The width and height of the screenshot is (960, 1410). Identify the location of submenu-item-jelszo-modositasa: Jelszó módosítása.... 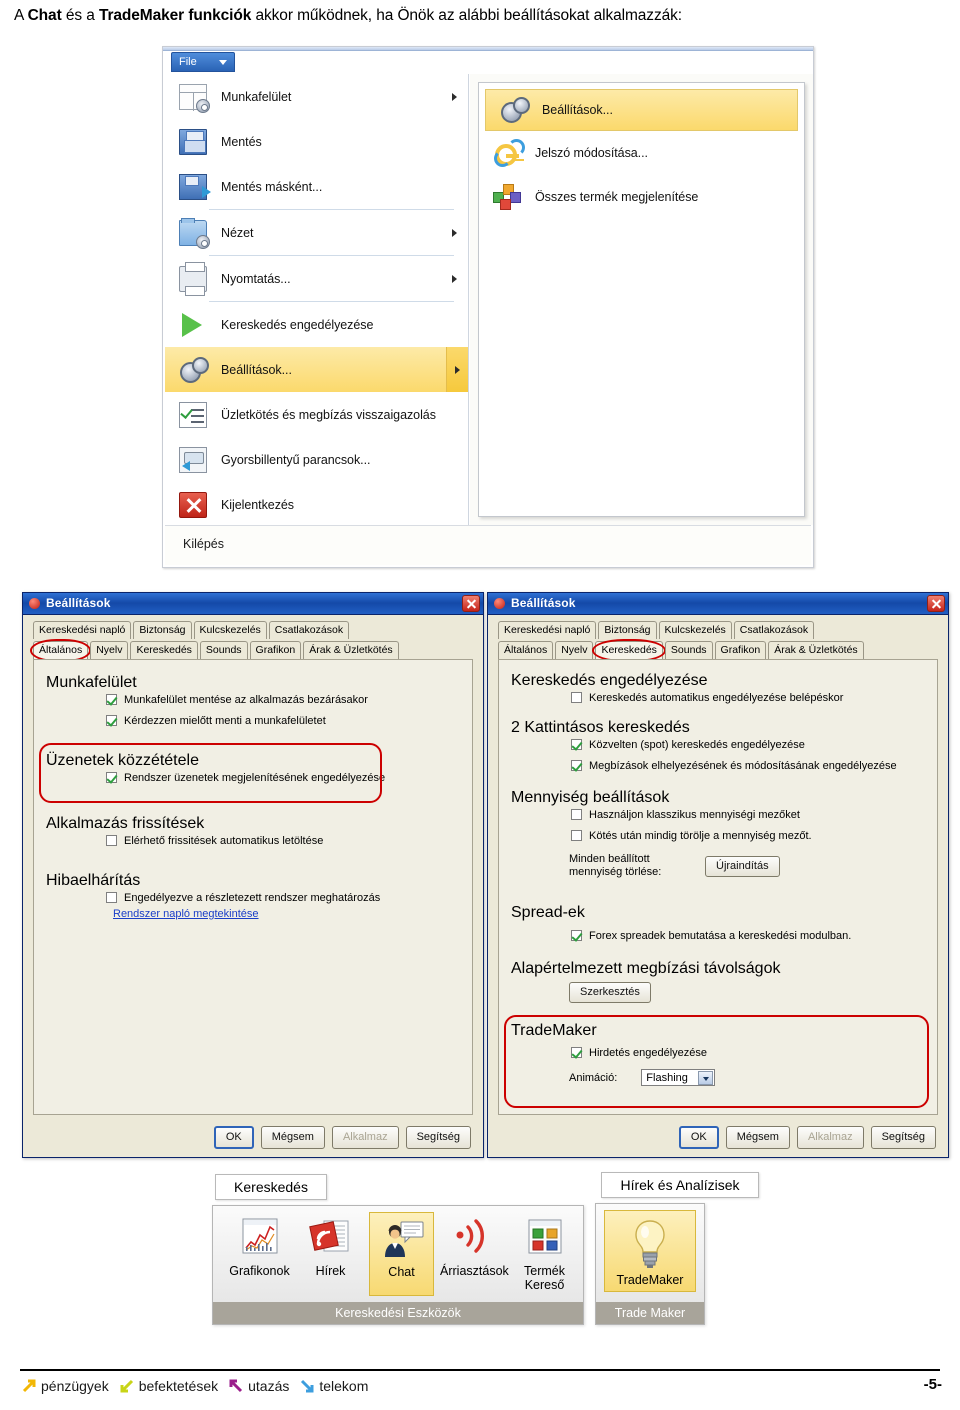
(641, 153).